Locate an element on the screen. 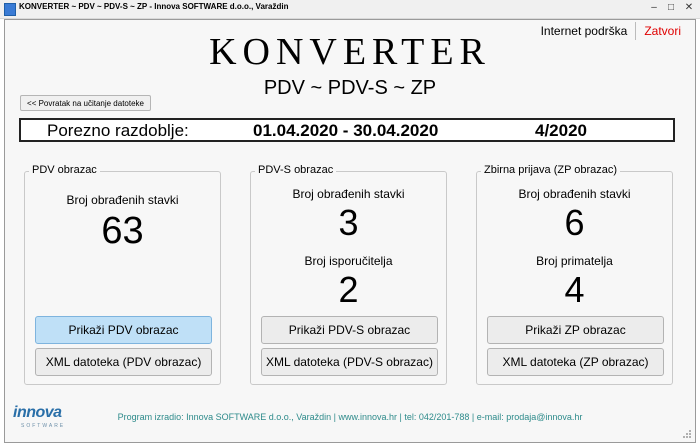  tax-period-number: 4/2020 is located at coordinates (561, 130).